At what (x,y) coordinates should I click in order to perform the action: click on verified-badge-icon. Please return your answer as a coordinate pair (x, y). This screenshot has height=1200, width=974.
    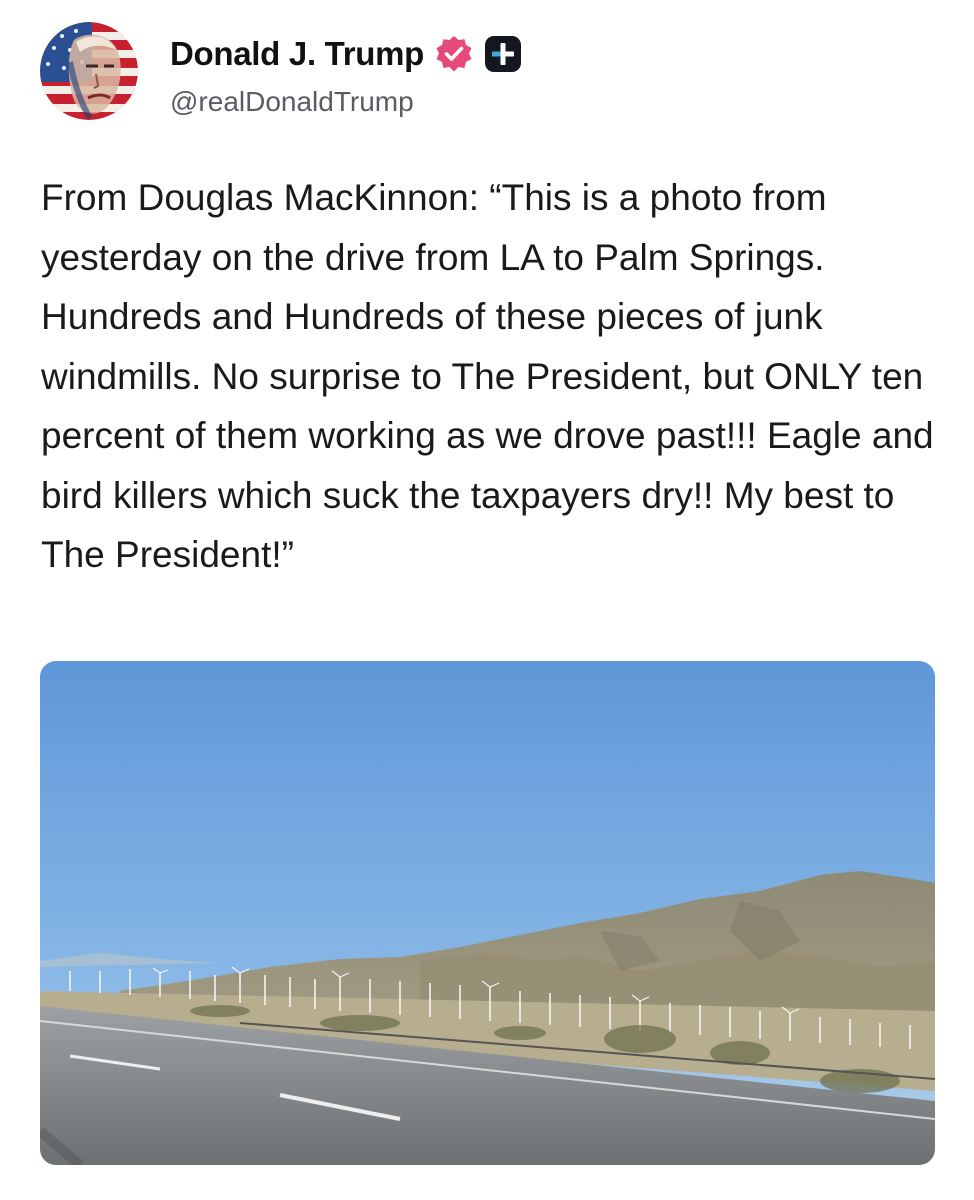
    Looking at the image, I should click on (454, 54).